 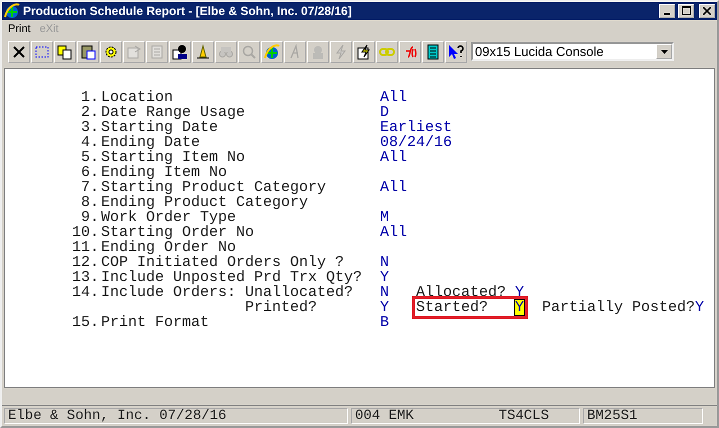 I want to click on person-icon, so click(x=180, y=52).